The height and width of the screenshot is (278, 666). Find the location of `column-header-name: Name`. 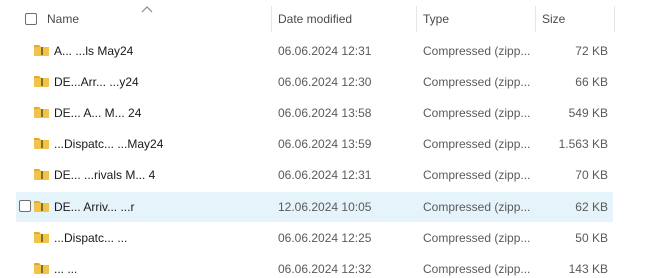

column-header-name: Name is located at coordinates (63, 19).